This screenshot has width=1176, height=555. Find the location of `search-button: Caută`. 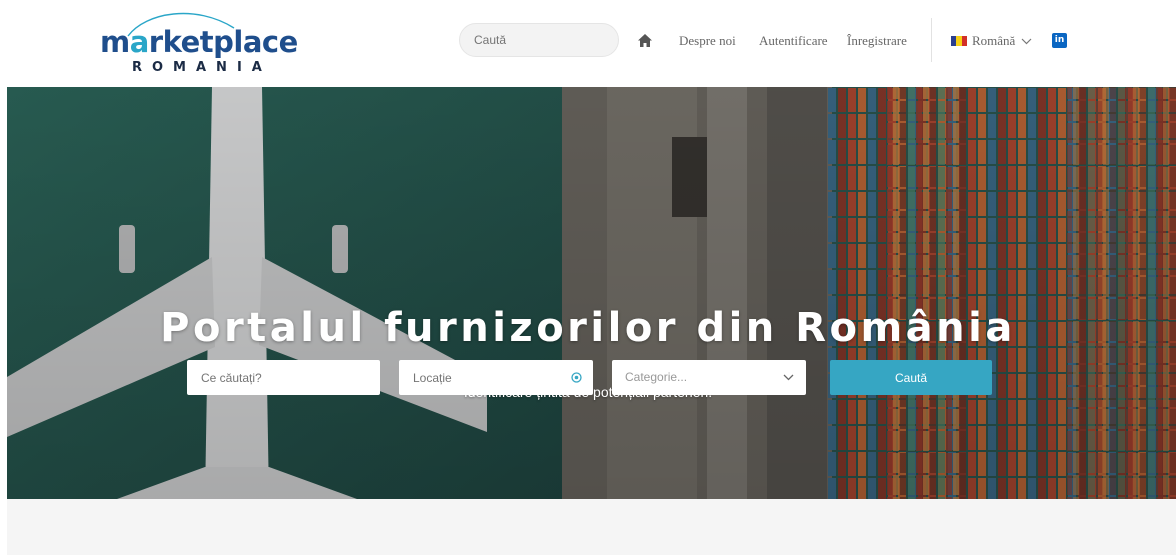

search-button: Caută is located at coordinates (911, 377).